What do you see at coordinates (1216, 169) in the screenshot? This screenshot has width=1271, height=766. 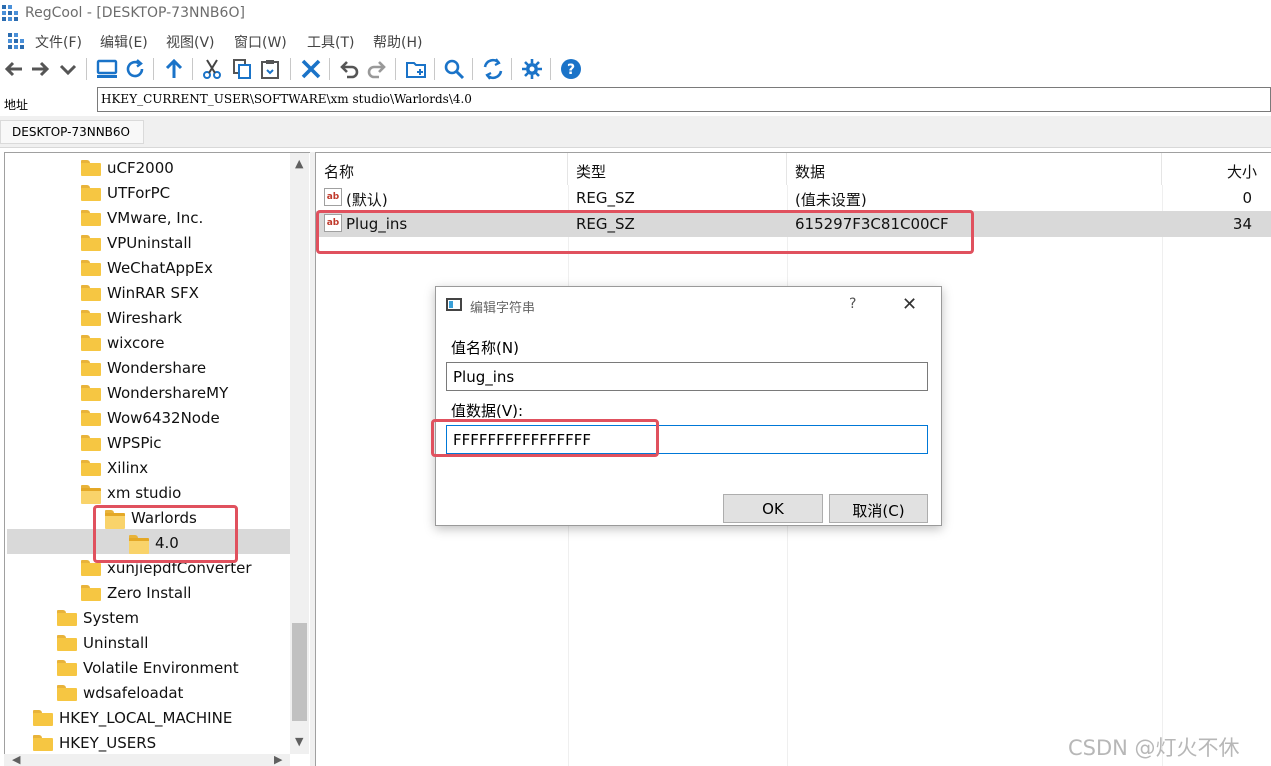 I see `column-header-size: 大小` at bounding box center [1216, 169].